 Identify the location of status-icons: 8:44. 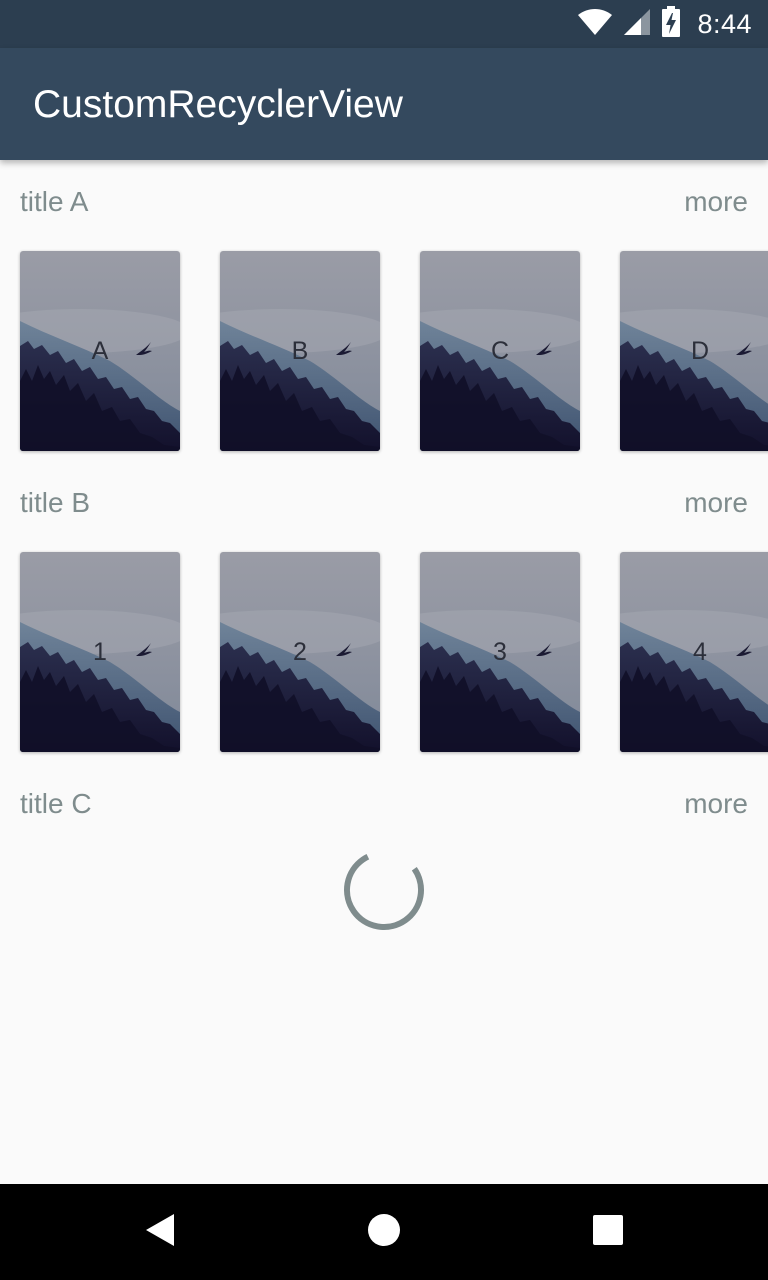
(664, 24).